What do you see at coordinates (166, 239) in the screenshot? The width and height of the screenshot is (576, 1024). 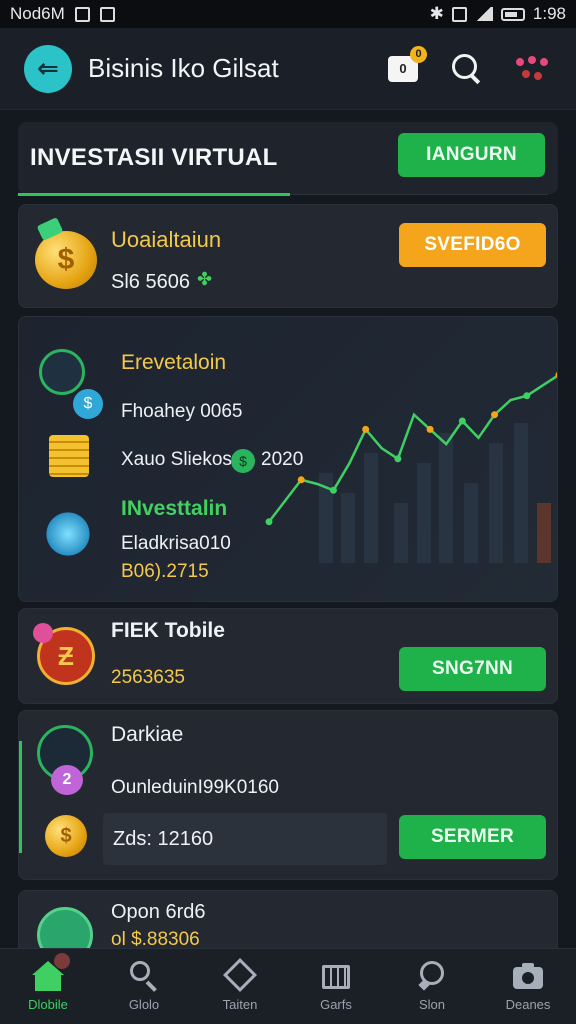 I see `wallet-title: Uoaialtaiun` at bounding box center [166, 239].